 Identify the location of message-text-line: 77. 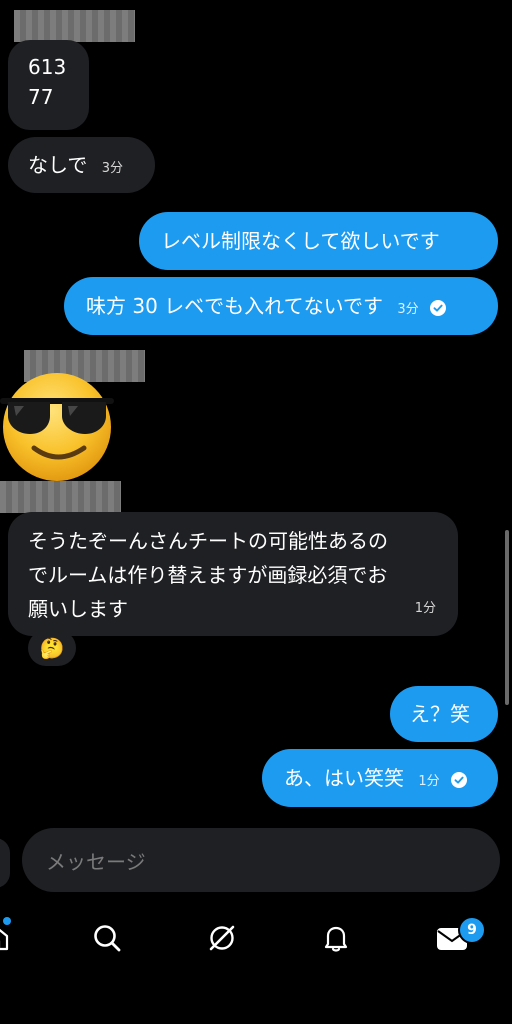
(41, 97).